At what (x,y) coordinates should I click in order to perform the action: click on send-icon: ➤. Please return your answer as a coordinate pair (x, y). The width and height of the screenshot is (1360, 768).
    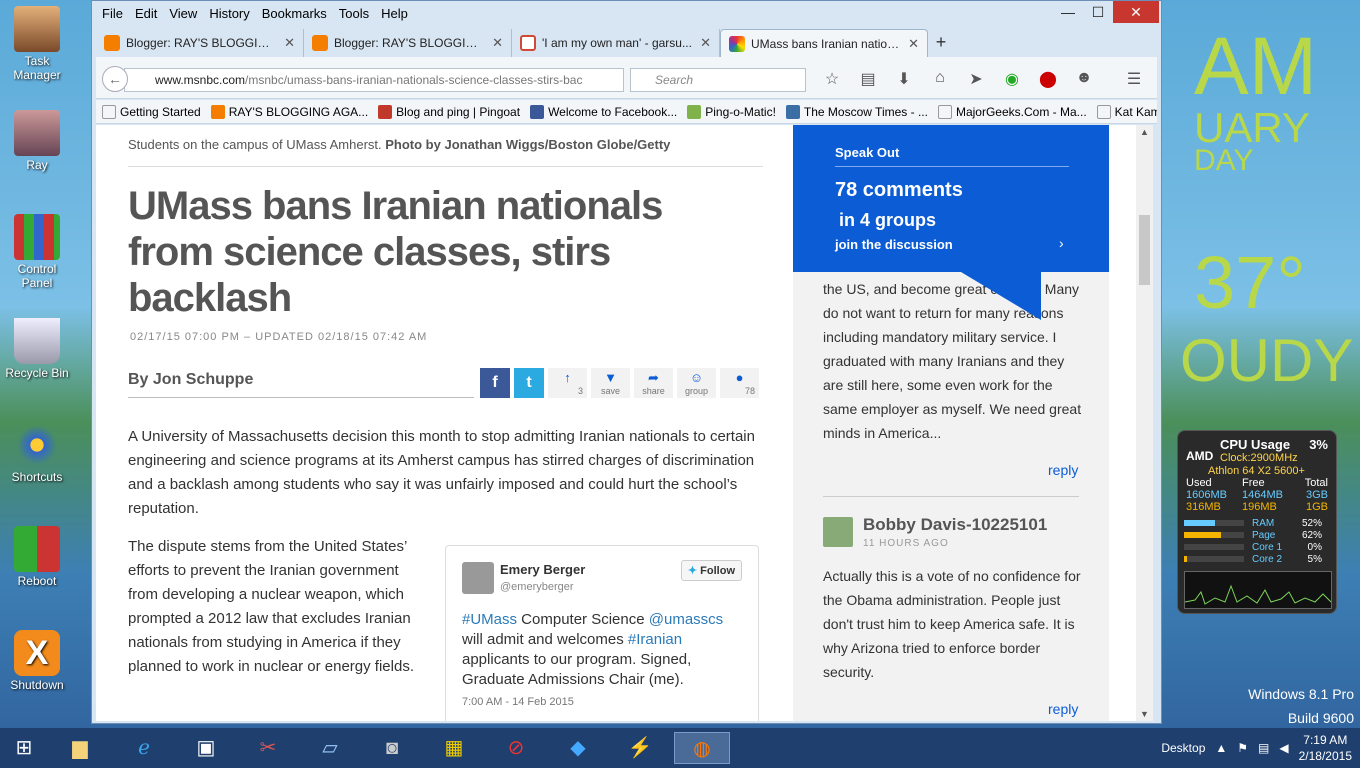
    Looking at the image, I should click on (976, 79).